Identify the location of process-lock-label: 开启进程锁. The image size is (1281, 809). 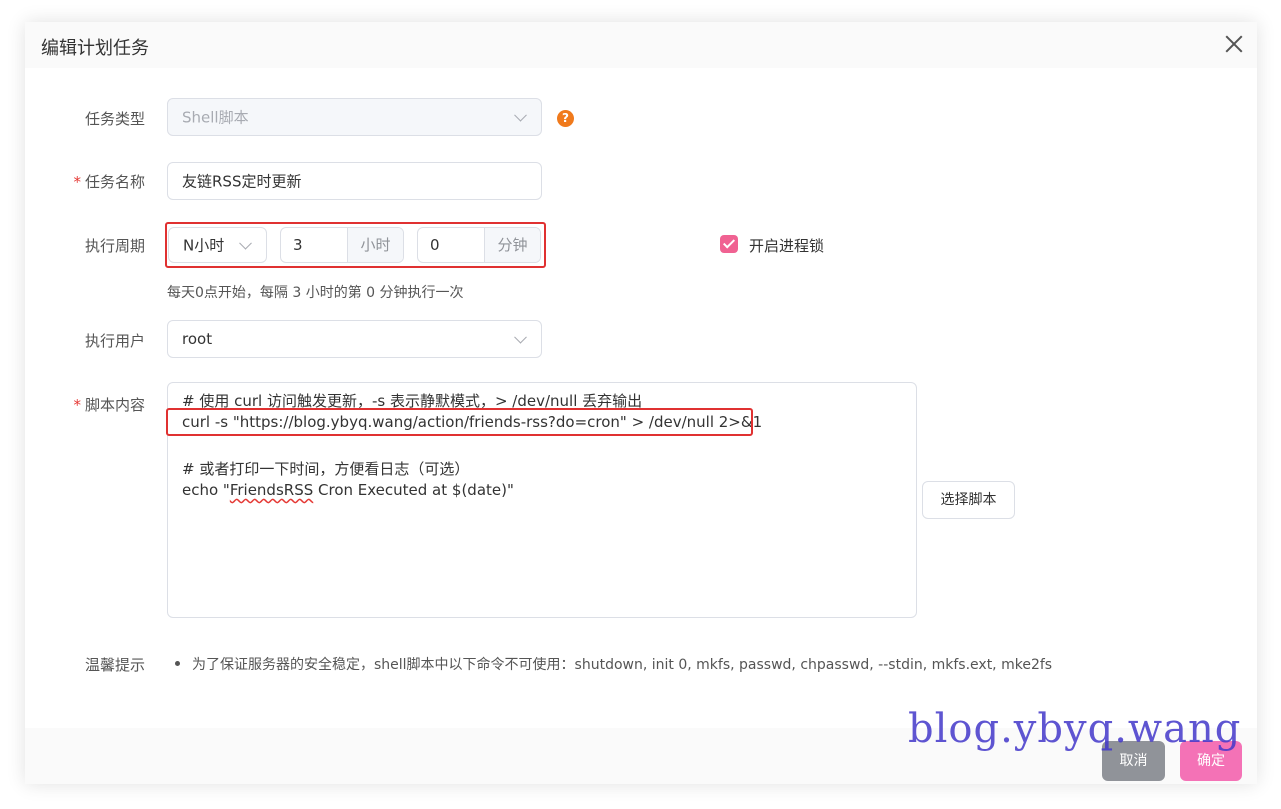
(787, 246).